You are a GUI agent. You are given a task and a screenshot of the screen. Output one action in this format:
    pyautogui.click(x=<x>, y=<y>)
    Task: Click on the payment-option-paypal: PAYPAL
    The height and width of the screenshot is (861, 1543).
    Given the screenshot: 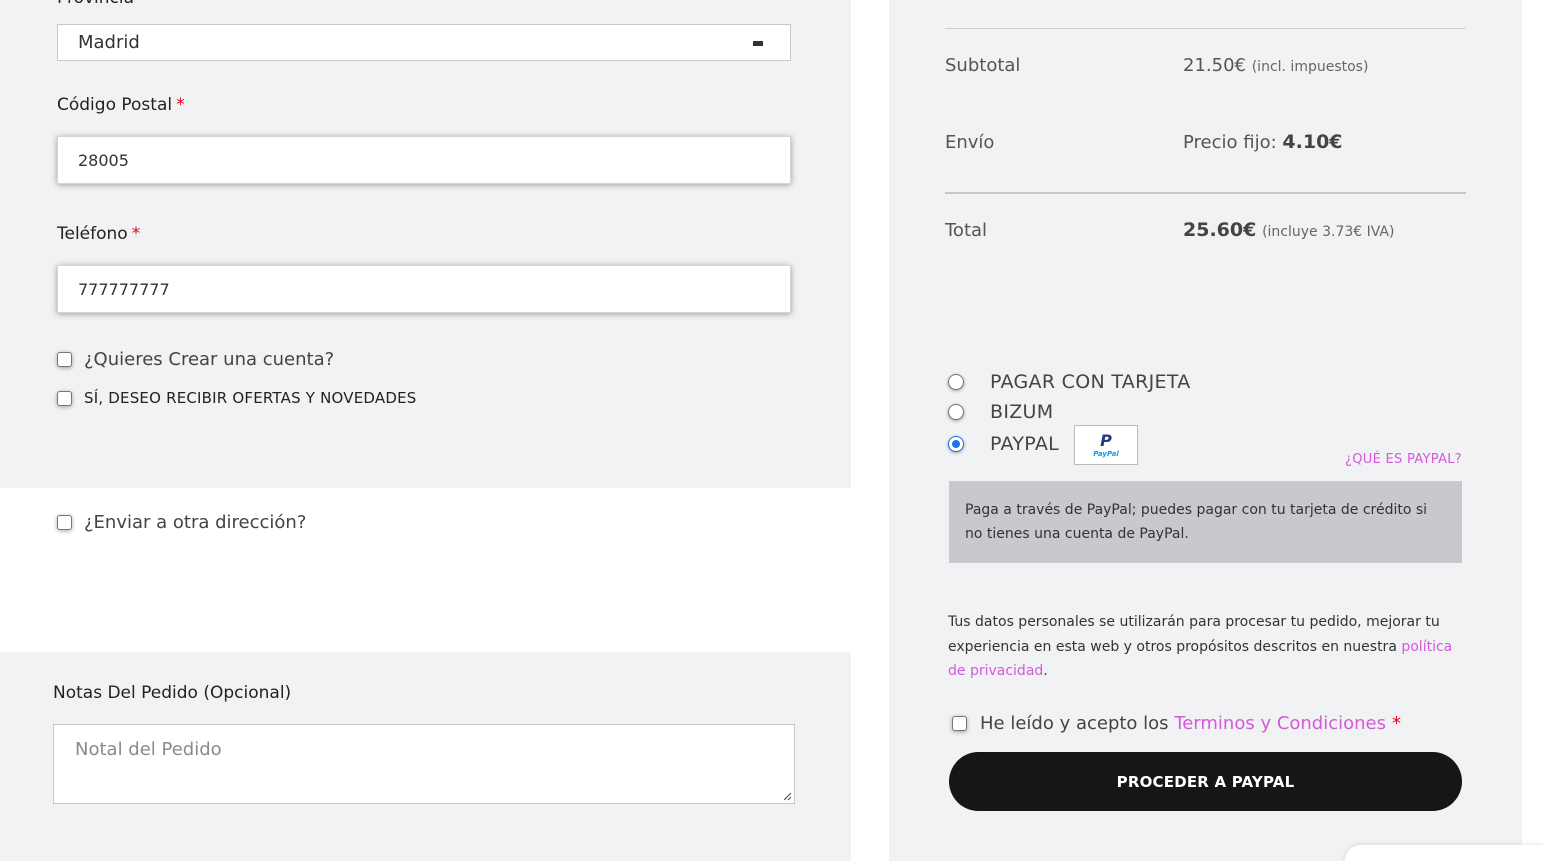 What is the action you would take?
    pyautogui.click(x=1003, y=444)
    